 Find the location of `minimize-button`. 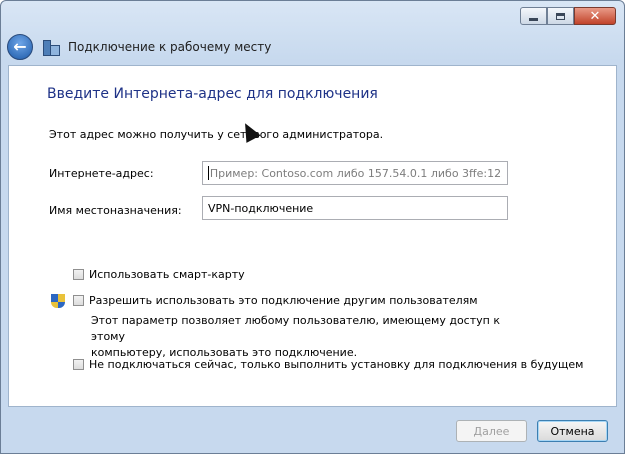

minimize-button is located at coordinates (533, 16).